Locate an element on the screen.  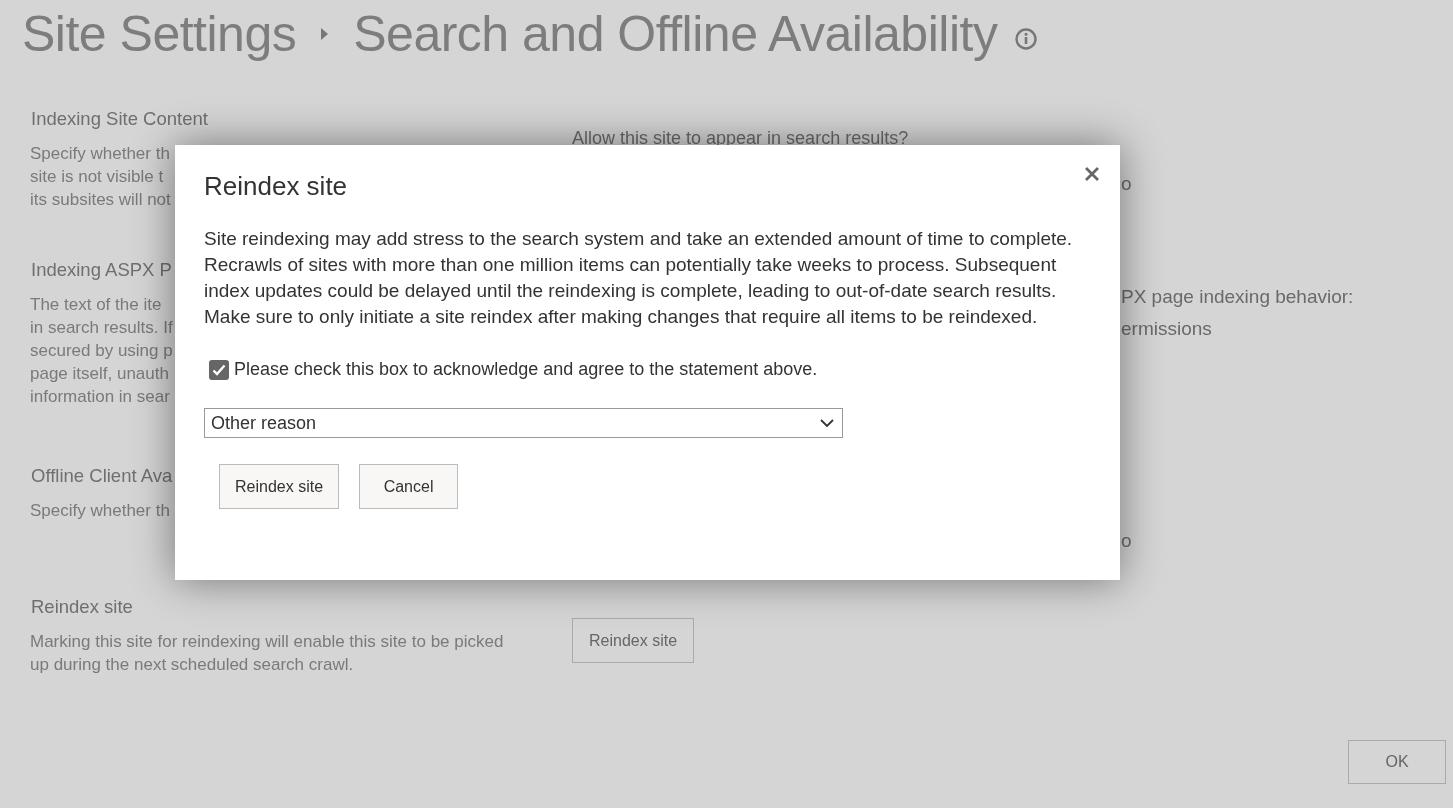
reason-dropdown: Other reason is located at coordinates (523, 423).